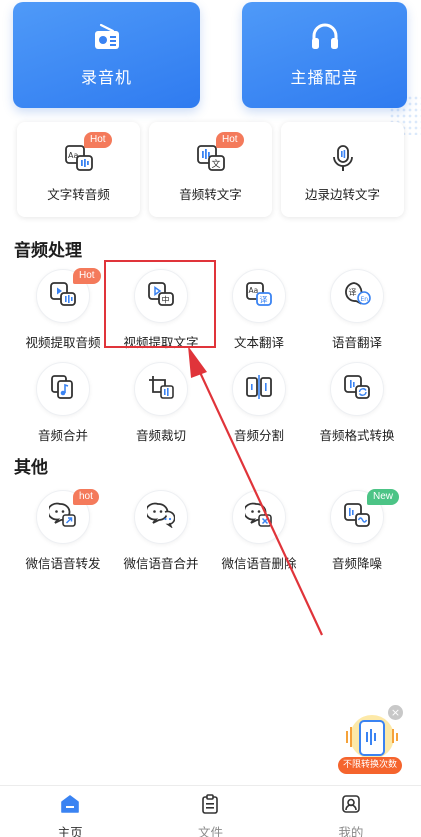 Image resolution: width=421 pixels, height=837 pixels. I want to click on tab-files: 文件, so click(210, 811).